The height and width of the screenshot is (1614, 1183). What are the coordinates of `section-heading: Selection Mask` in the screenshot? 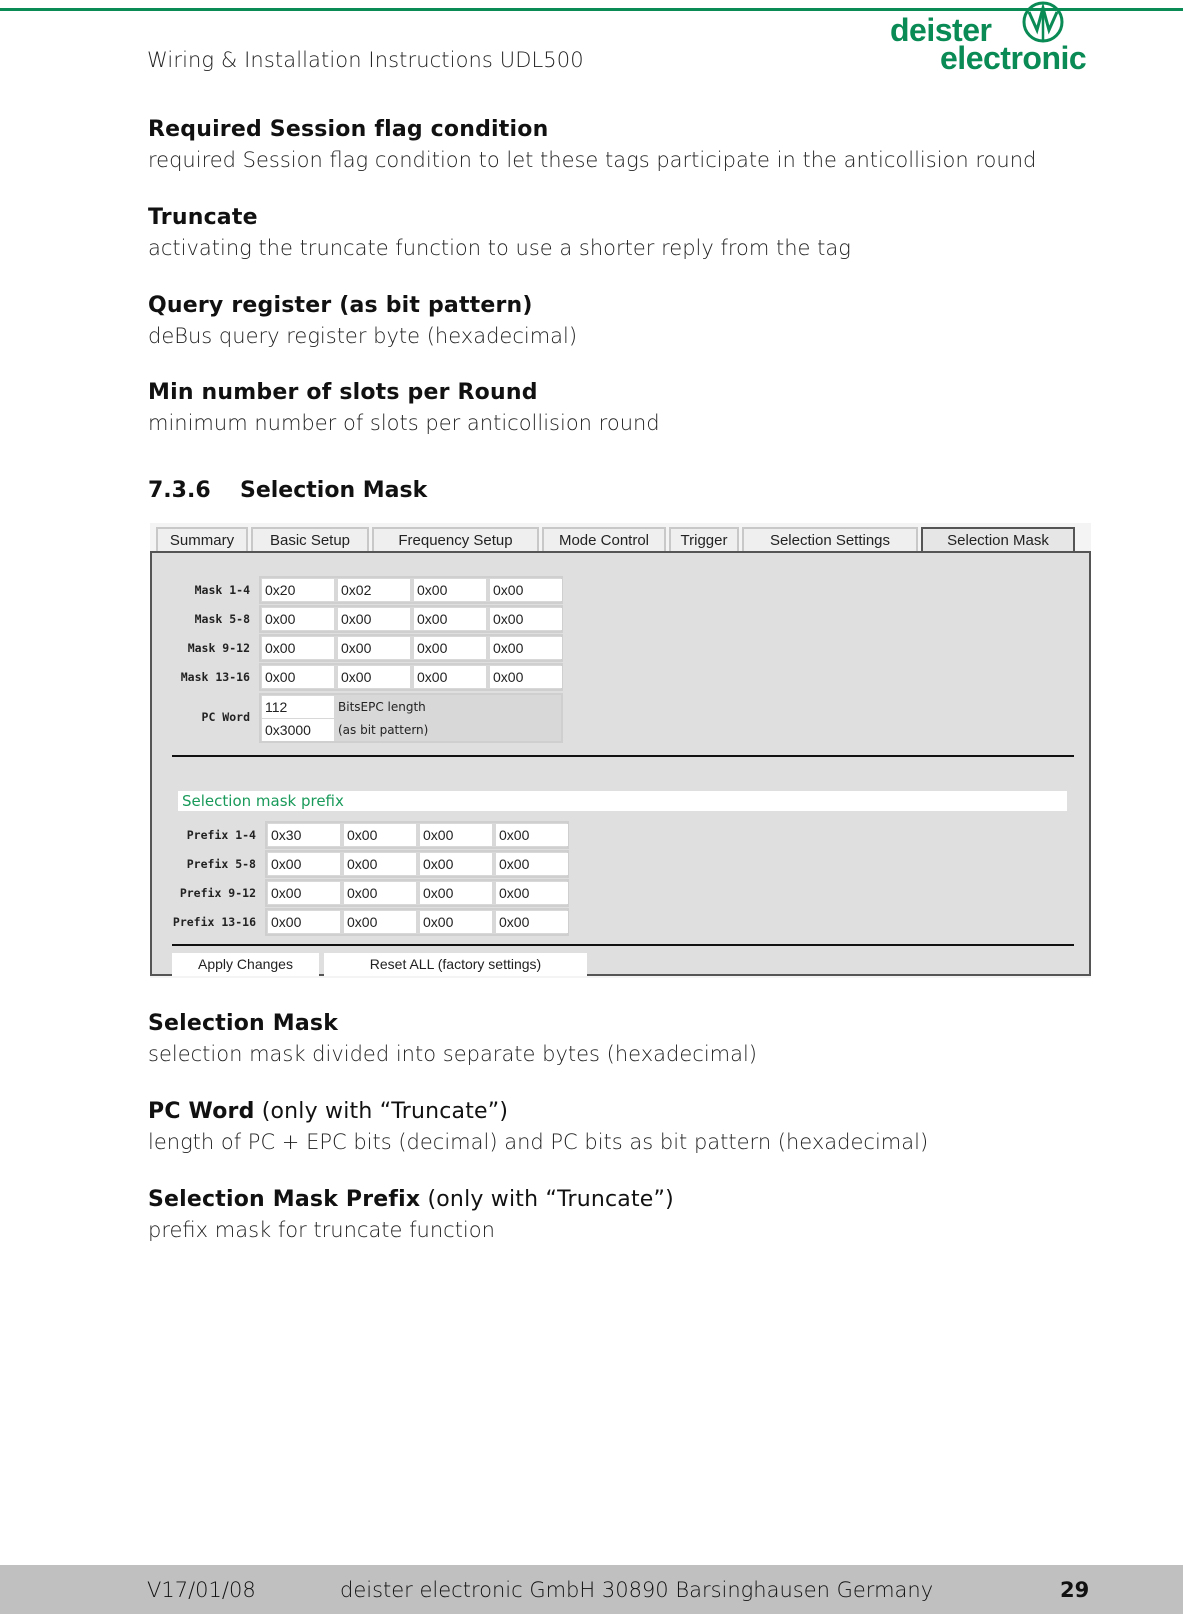 It's located at (452, 1023).